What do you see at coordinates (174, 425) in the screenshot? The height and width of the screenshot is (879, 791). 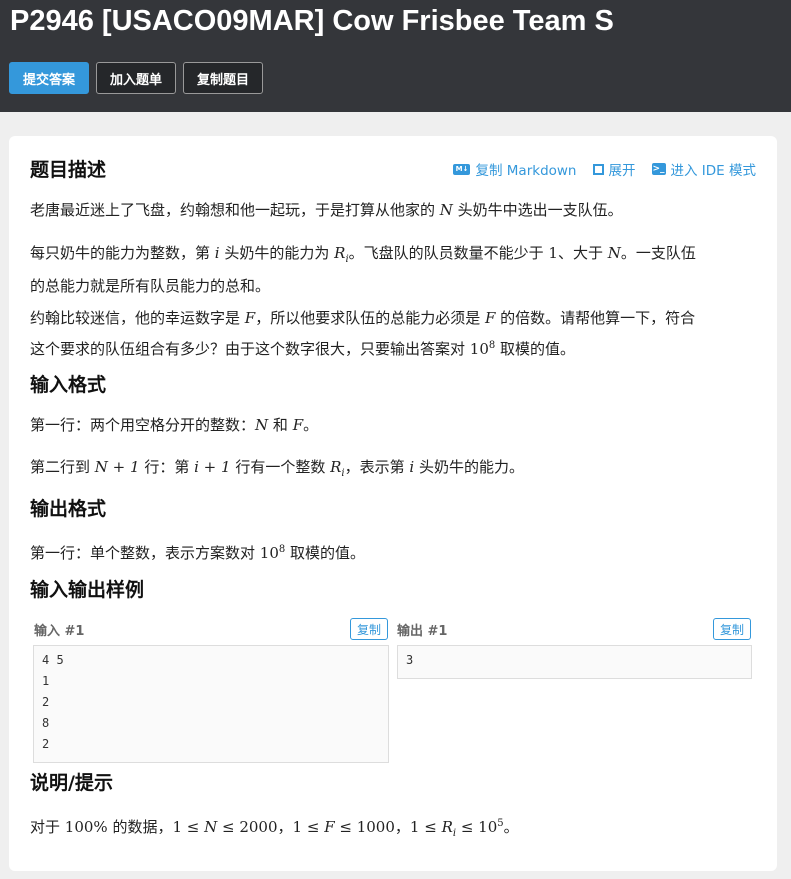 I see `input-format-line-1: 第一行：两个用空格分开的整数：N 和 F。` at bounding box center [174, 425].